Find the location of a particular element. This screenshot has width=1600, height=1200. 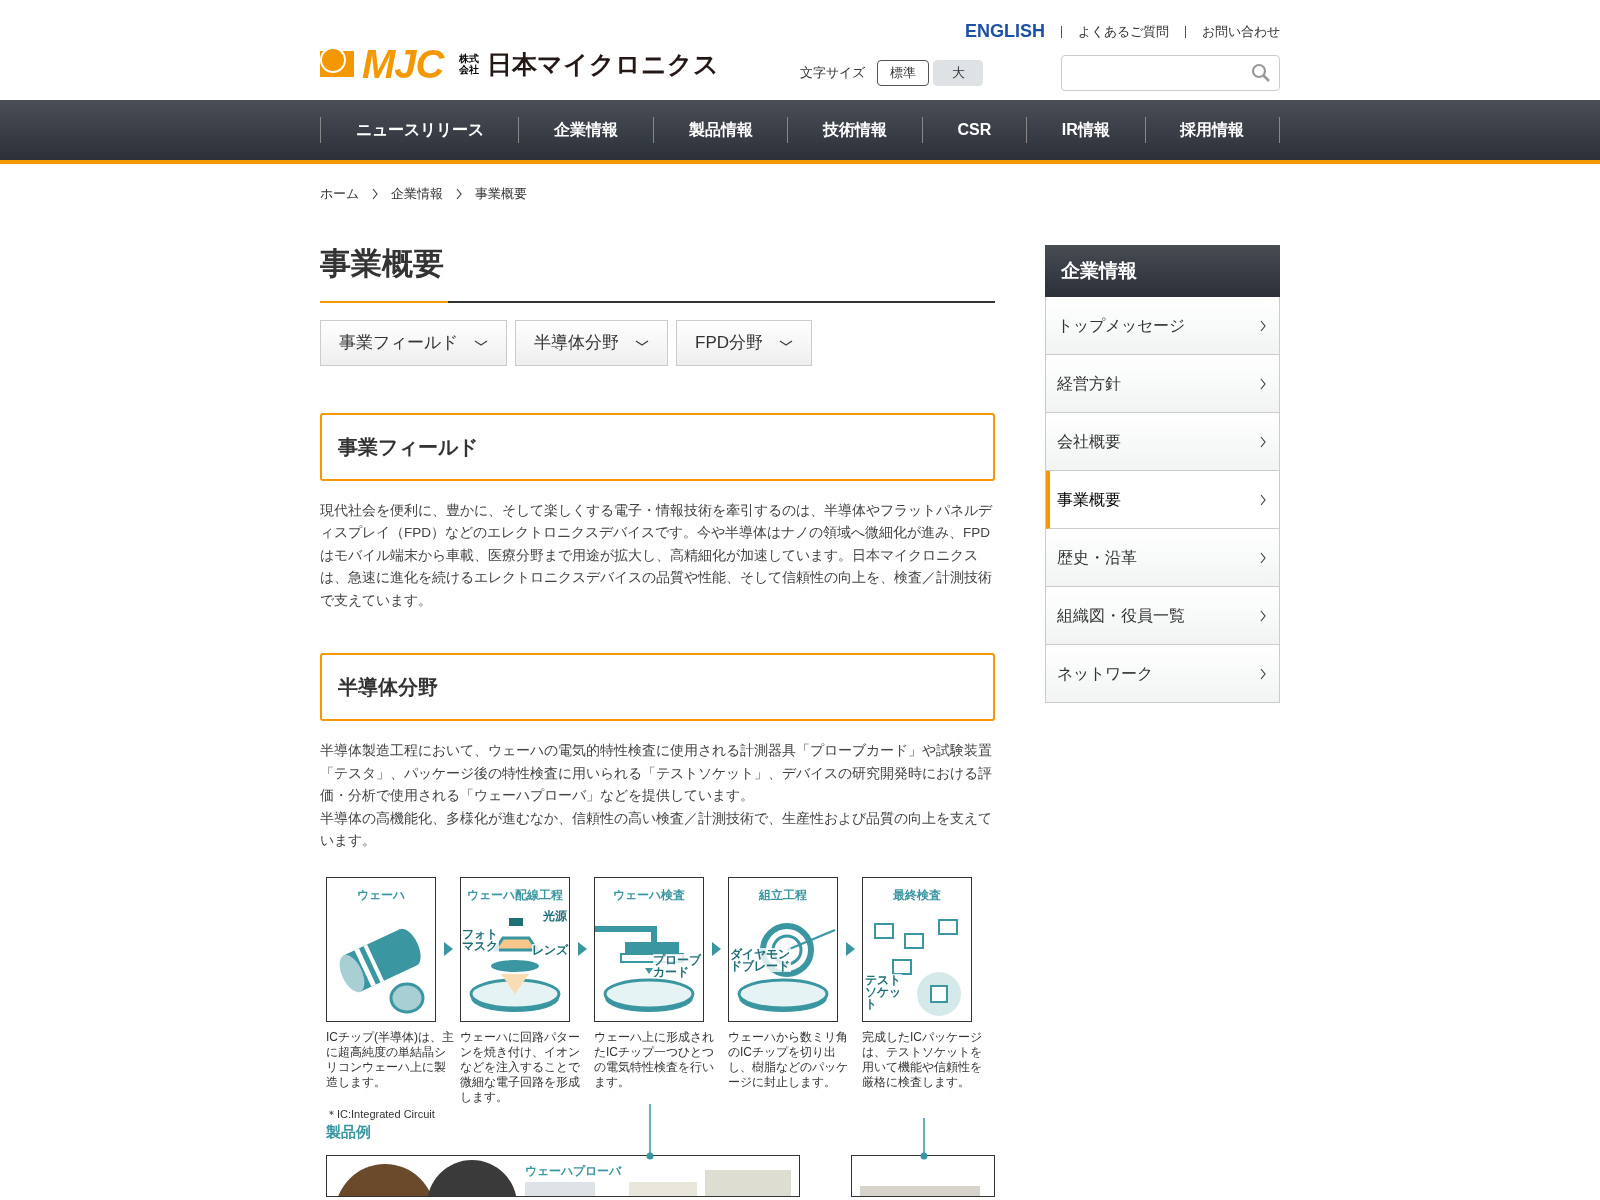

section-heading: 事業フィールド is located at coordinates (657, 446).